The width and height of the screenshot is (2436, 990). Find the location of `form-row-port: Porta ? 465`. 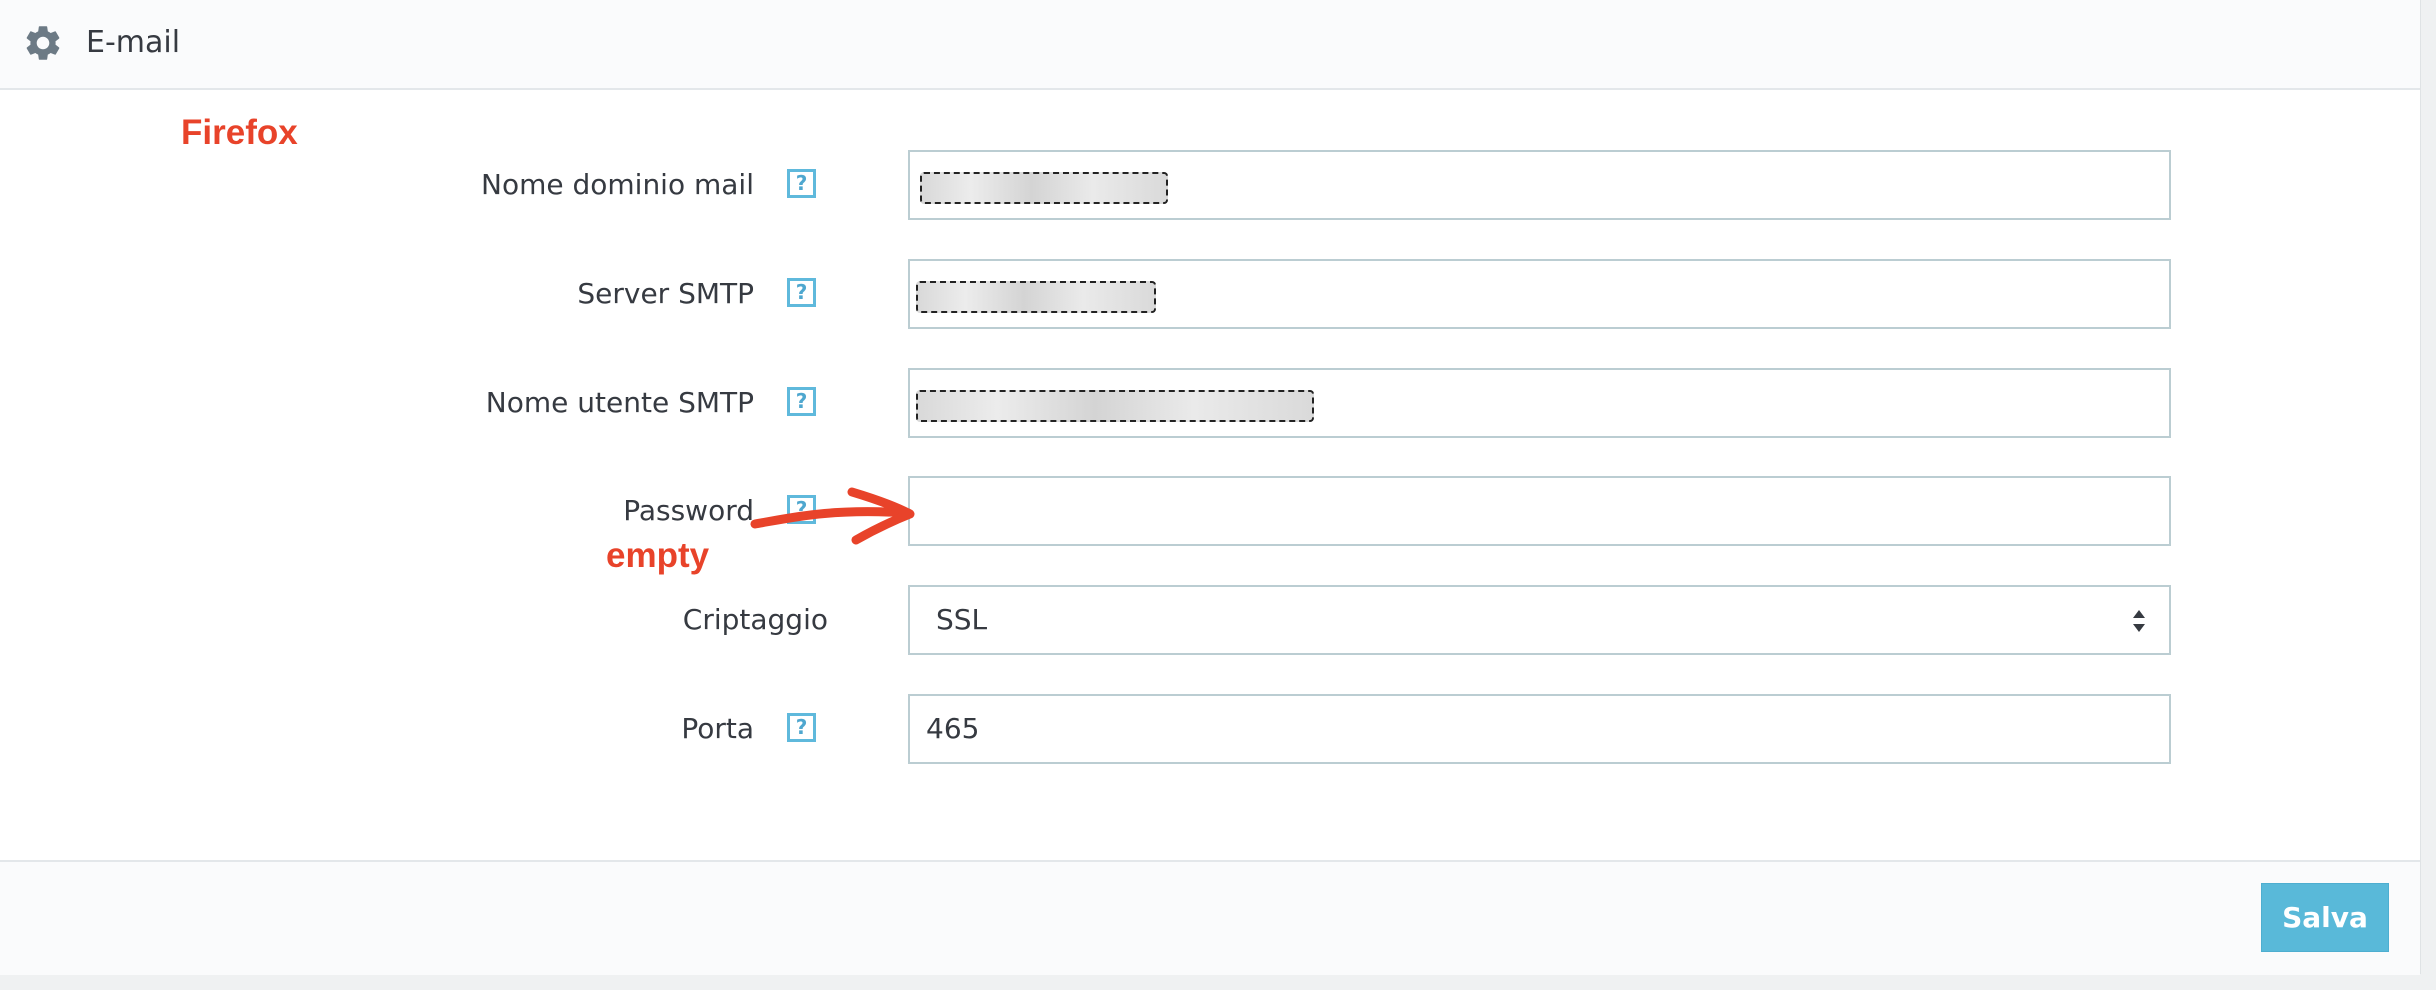

form-row-port: Porta ? 465 is located at coordinates (1210, 729).